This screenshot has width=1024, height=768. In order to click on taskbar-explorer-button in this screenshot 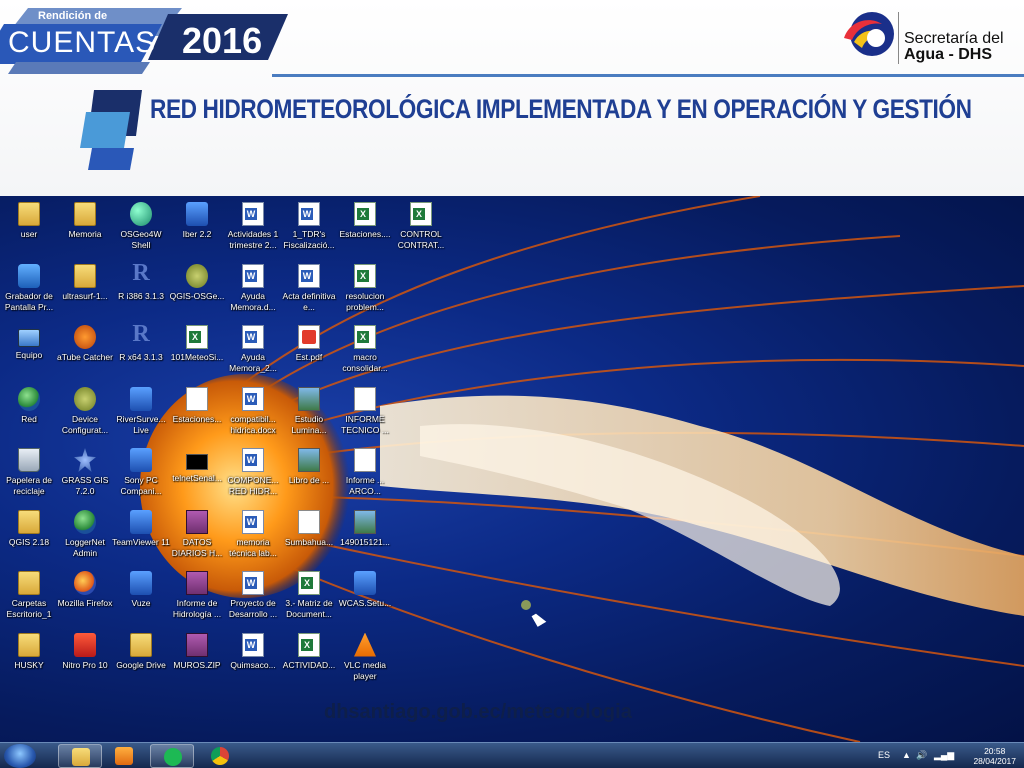, I will do `click(80, 756)`.